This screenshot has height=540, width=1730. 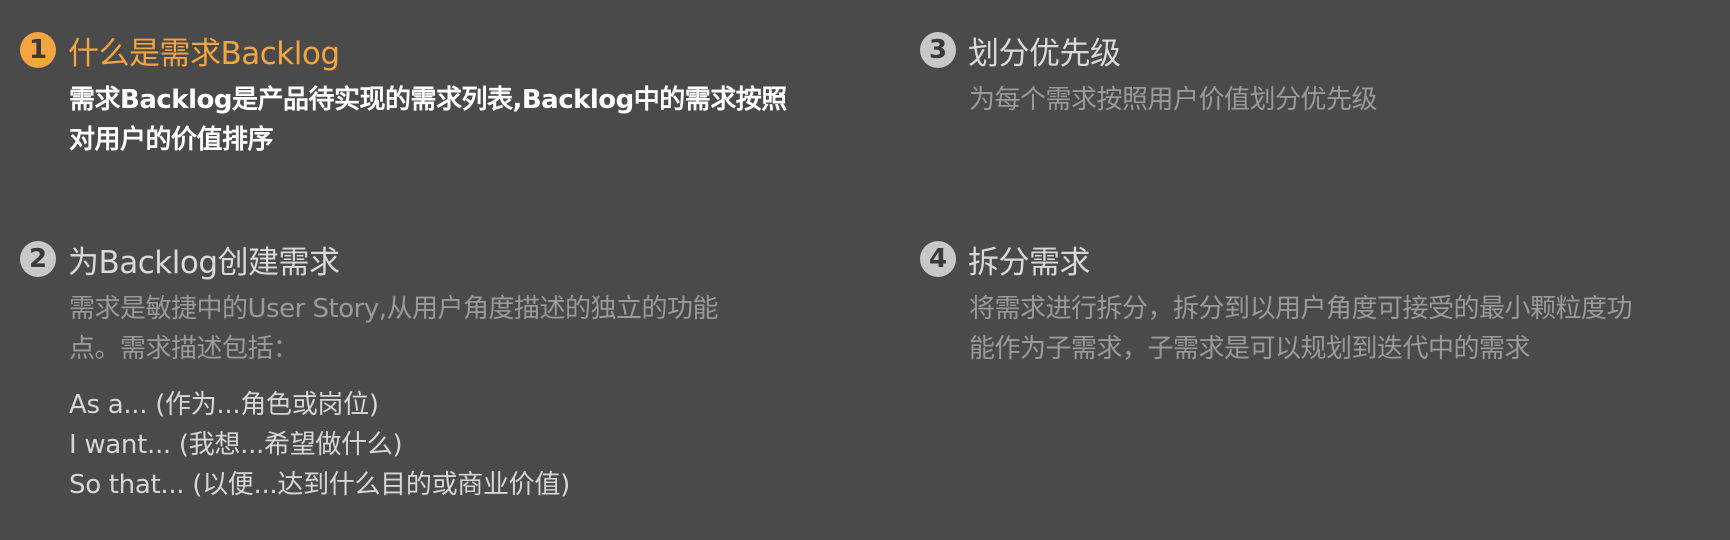 What do you see at coordinates (428, 100) in the screenshot?
I see `description-line: 需求Backlog是产品待实现的需求列表,Backlog中的需求按照` at bounding box center [428, 100].